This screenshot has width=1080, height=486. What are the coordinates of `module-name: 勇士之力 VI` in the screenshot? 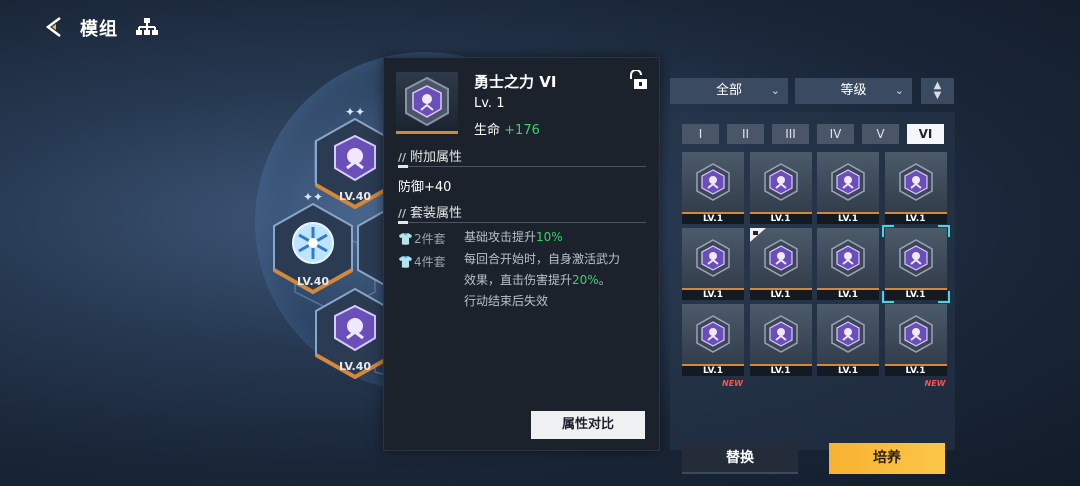 It's located at (515, 82).